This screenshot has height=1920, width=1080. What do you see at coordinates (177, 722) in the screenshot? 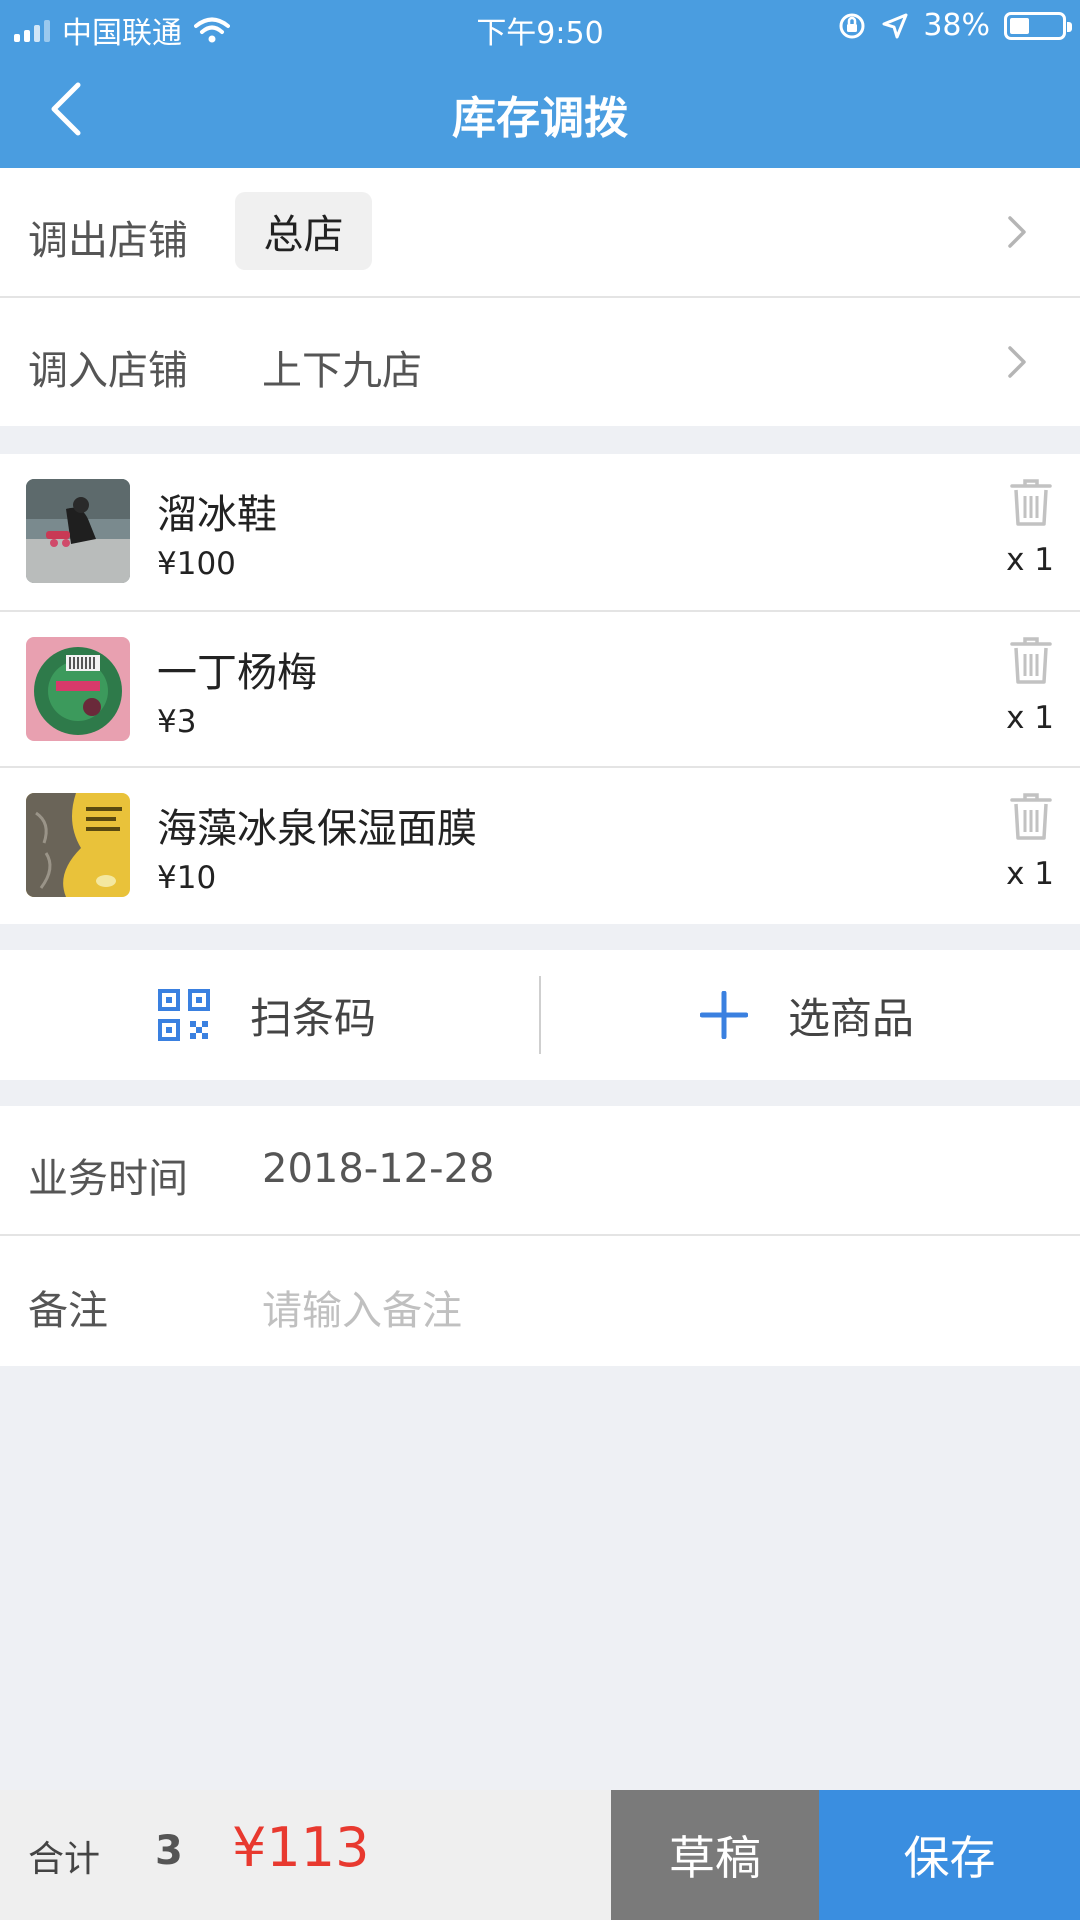
I see `product-price: ¥3` at bounding box center [177, 722].